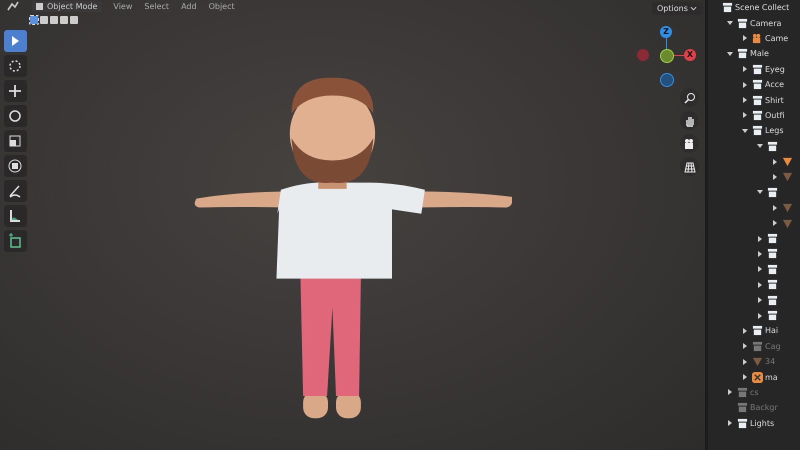  I want to click on grid-icon, so click(689, 166).